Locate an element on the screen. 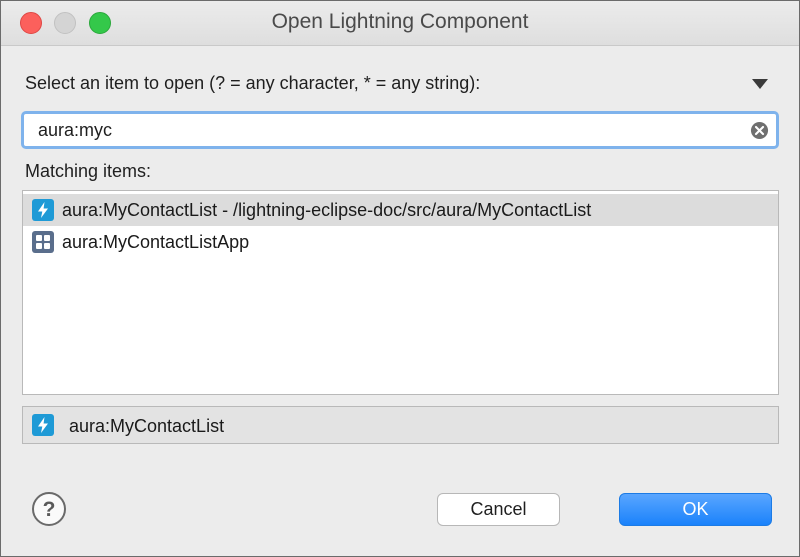 The height and width of the screenshot is (557, 800). help-icon: ? is located at coordinates (49, 509).